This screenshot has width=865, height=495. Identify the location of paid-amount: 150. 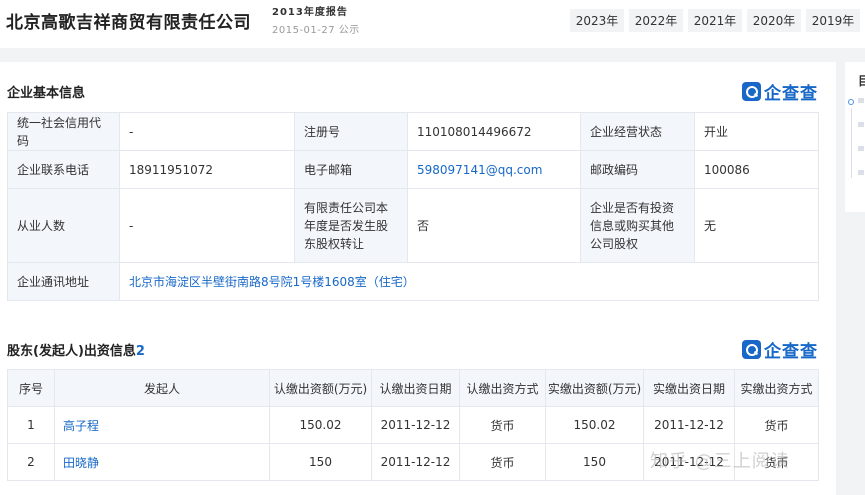
(594, 462).